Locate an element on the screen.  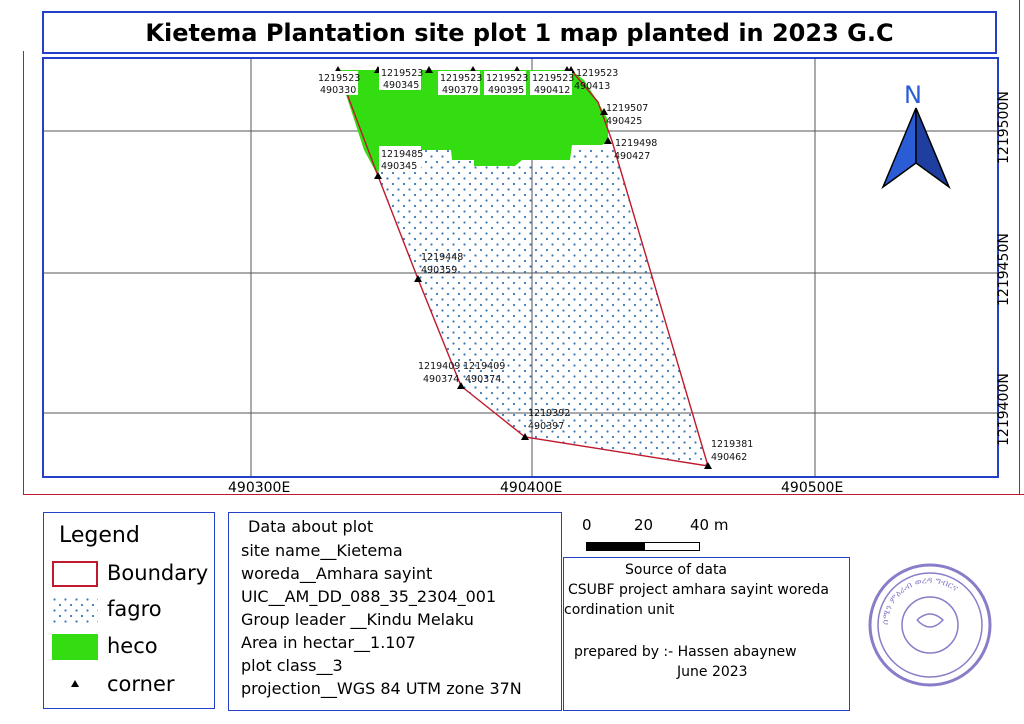
corner-label-e: 490359 is located at coordinates (439, 270).